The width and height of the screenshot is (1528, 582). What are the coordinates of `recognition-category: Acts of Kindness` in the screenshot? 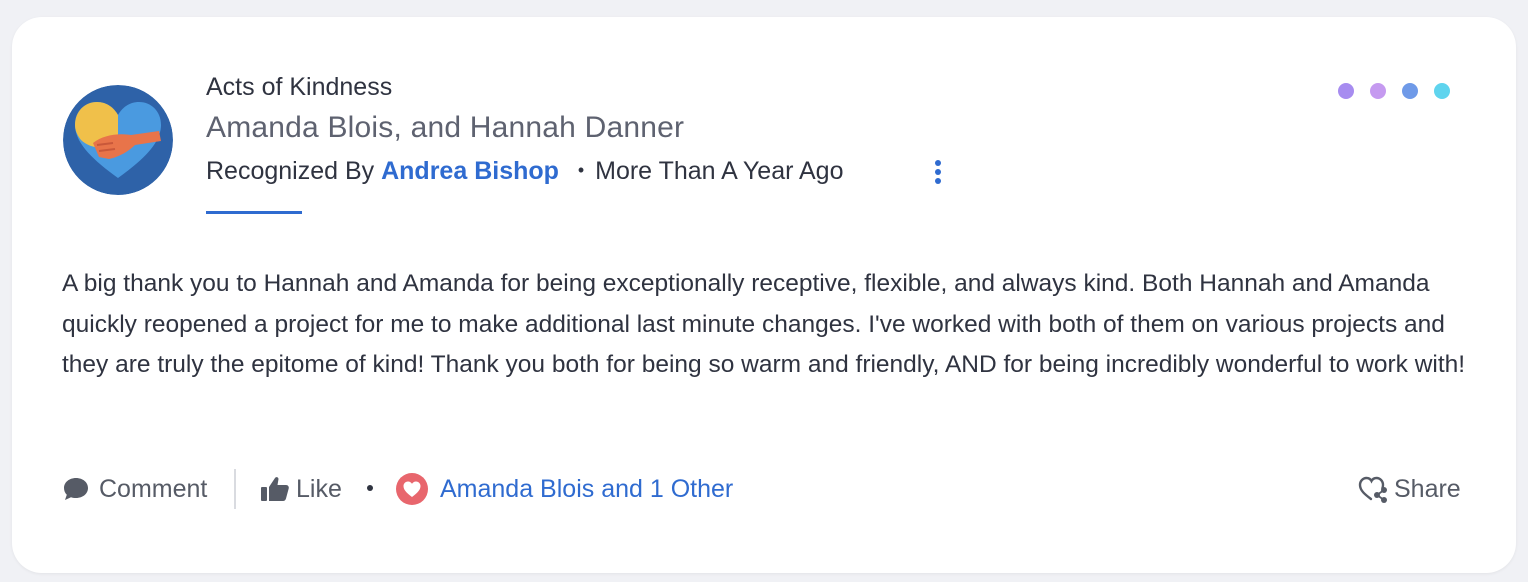 It's located at (299, 87).